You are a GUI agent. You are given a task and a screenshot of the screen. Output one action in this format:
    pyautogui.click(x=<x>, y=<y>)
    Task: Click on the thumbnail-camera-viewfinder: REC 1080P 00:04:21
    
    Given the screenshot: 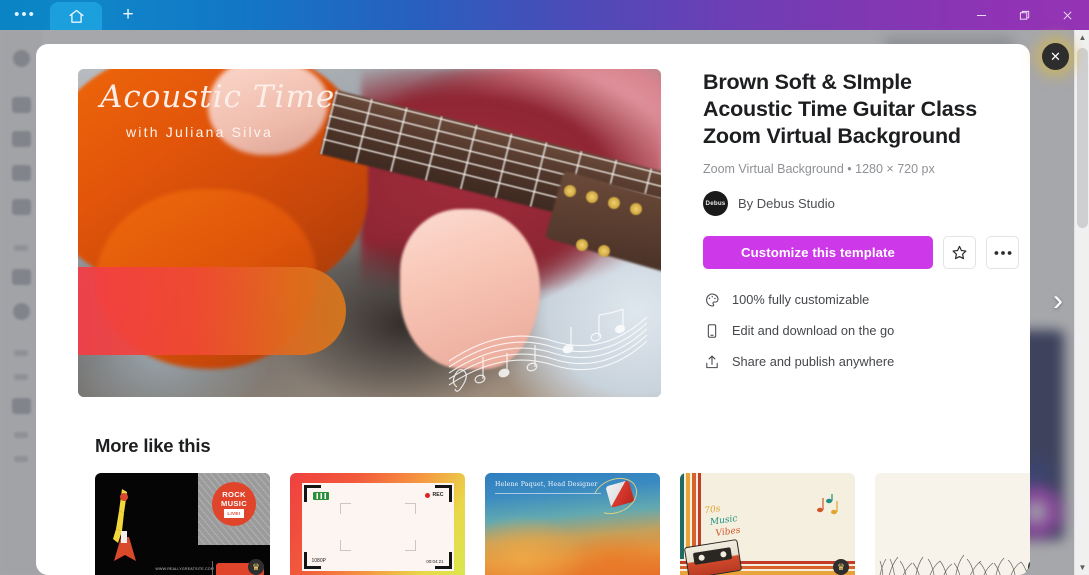 What is the action you would take?
    pyautogui.click(x=377, y=524)
    